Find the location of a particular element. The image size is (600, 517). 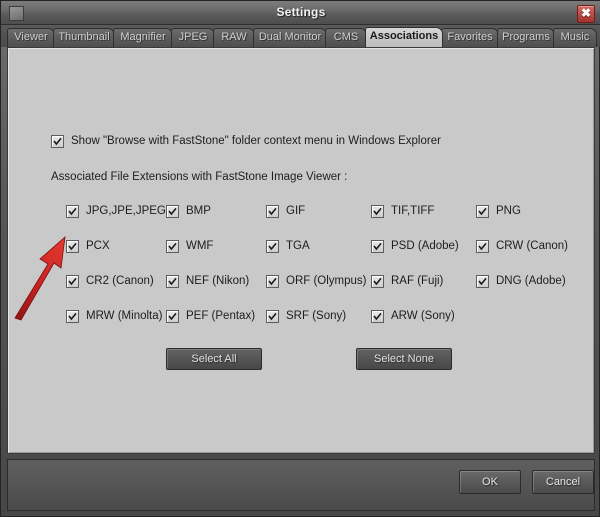

select-all-button: Select All is located at coordinates (214, 359).